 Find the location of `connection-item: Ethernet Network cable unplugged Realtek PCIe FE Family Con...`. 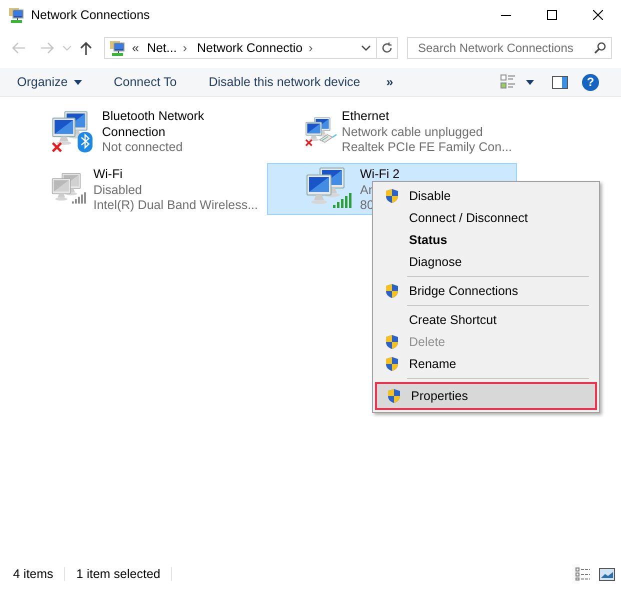

connection-item: Ethernet Network cable unplugged Realtek PCIe FE Family Con... is located at coordinates (392, 131).